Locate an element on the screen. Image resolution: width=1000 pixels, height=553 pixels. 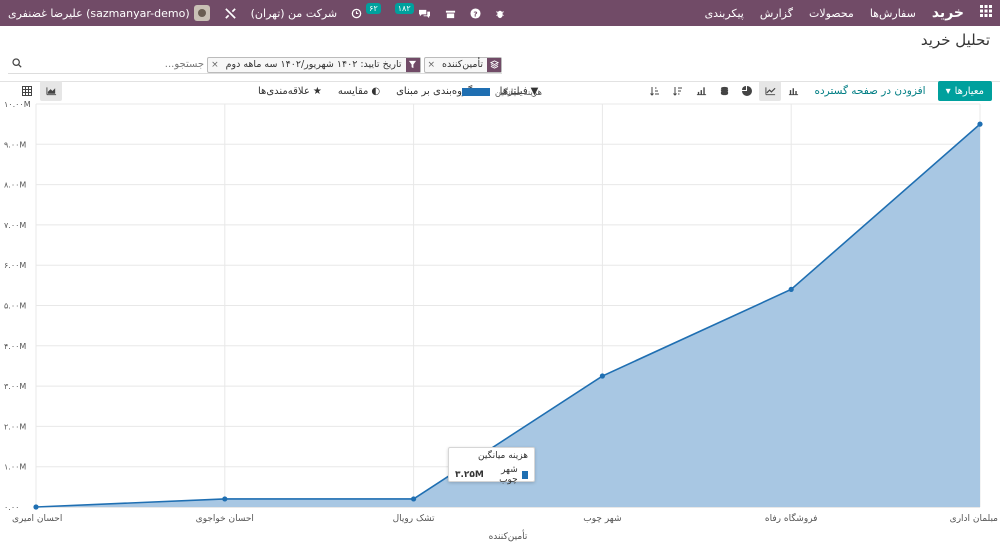
app-menu-icon is located at coordinates (986, 13).